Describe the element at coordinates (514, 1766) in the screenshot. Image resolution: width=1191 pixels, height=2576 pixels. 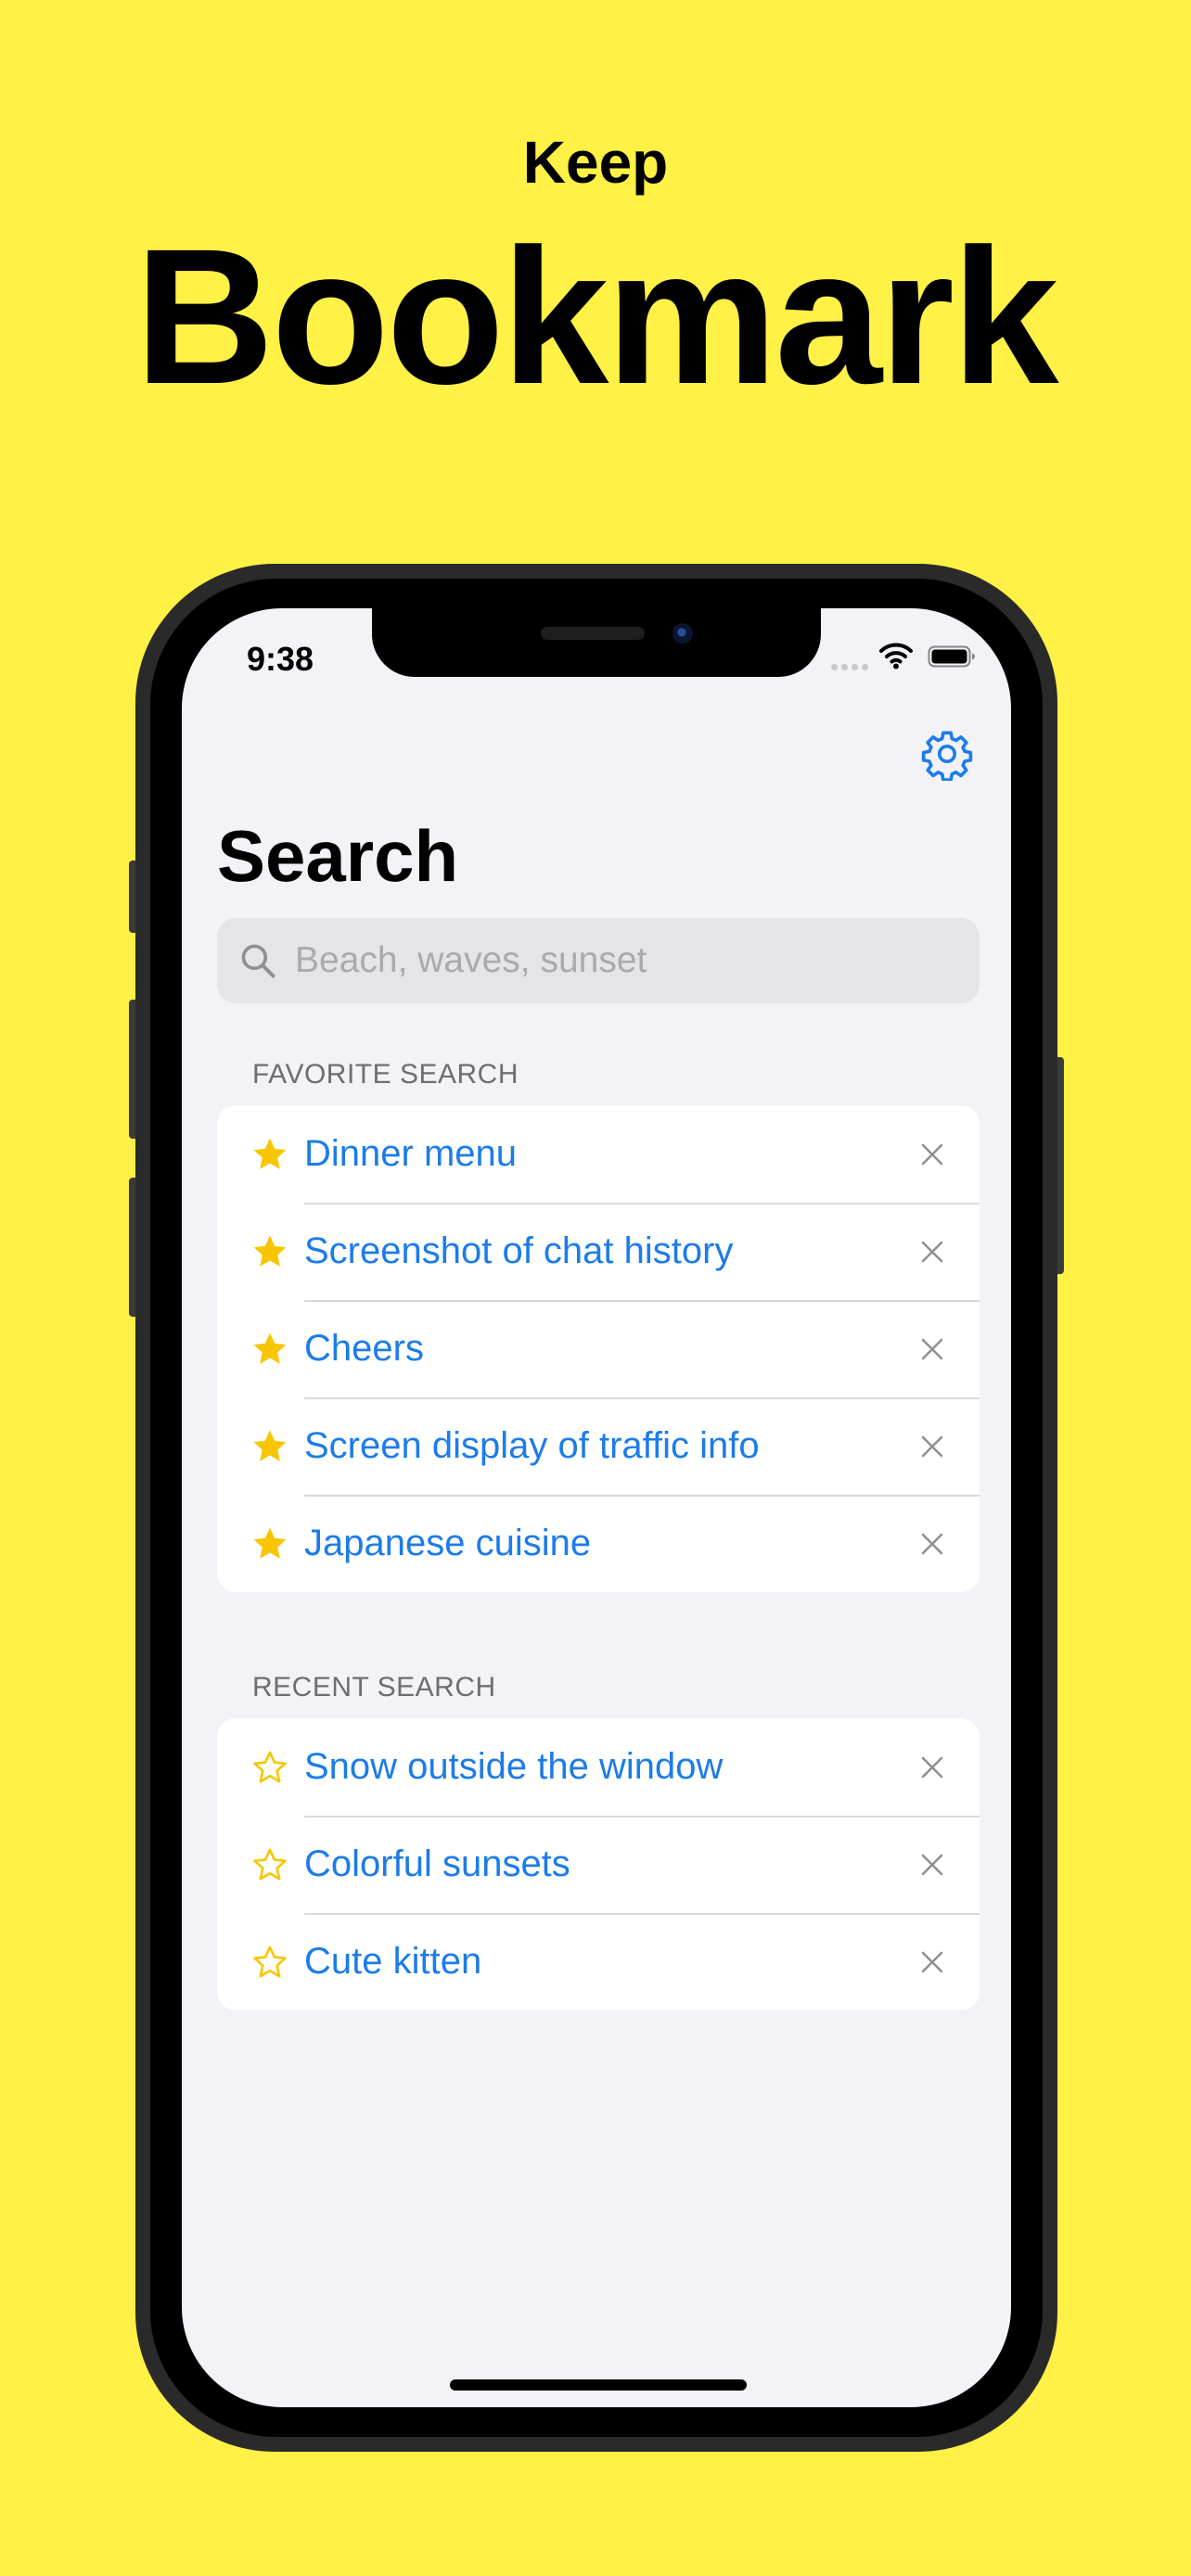
I see `recent-search-label: Snow outside the window` at that location.